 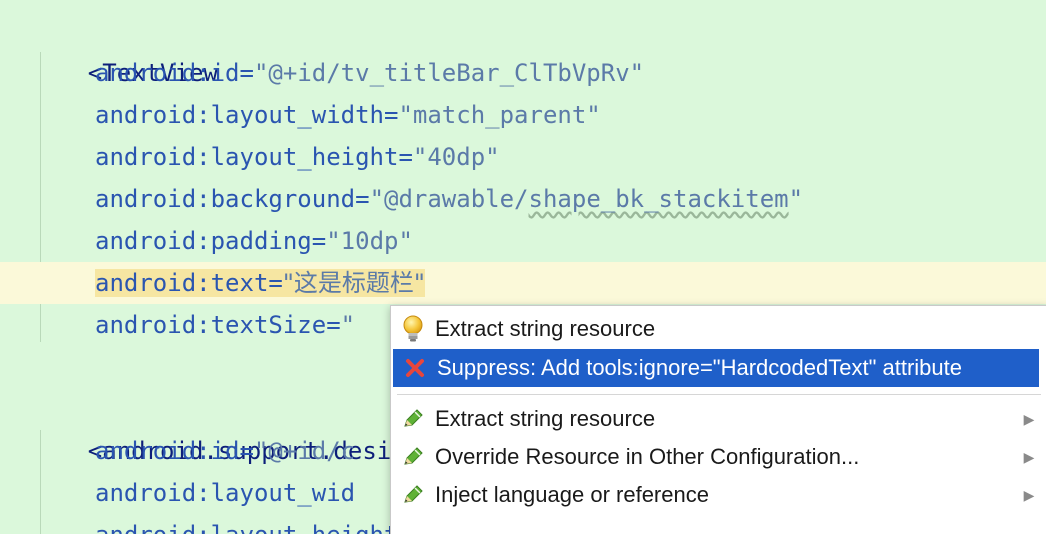 I want to click on attr-value: "match_parent", so click(x=499, y=115).